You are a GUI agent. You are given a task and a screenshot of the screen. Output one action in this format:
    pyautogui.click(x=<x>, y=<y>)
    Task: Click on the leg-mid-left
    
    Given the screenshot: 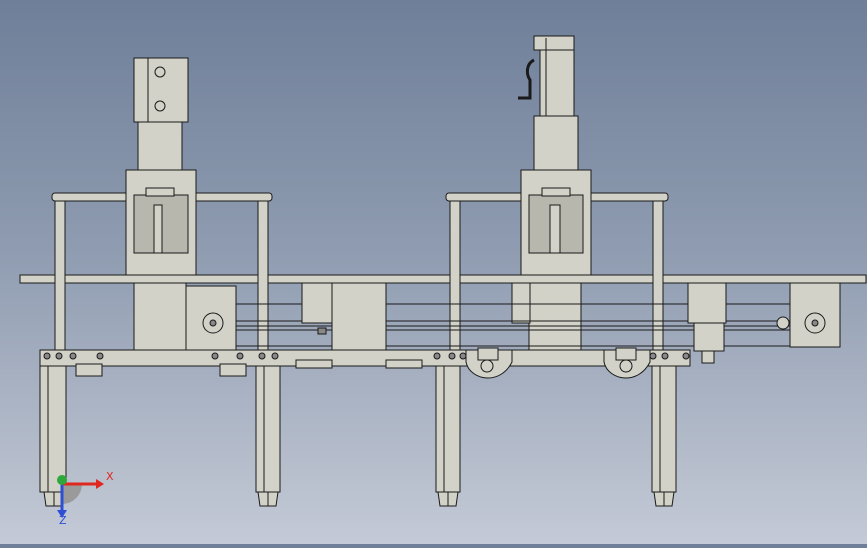 What is the action you would take?
    pyautogui.click(x=268, y=436)
    